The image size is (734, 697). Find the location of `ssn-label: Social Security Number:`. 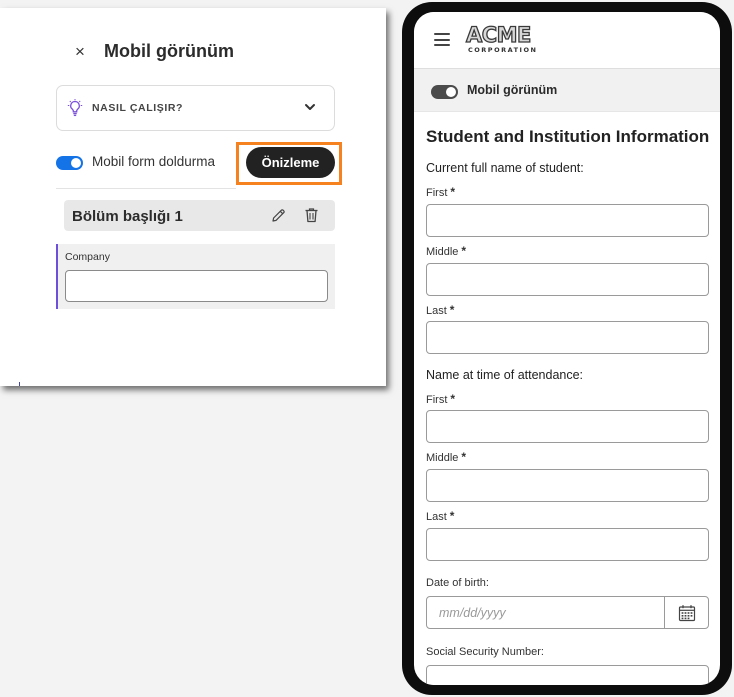

ssn-label: Social Security Number: is located at coordinates (485, 652).